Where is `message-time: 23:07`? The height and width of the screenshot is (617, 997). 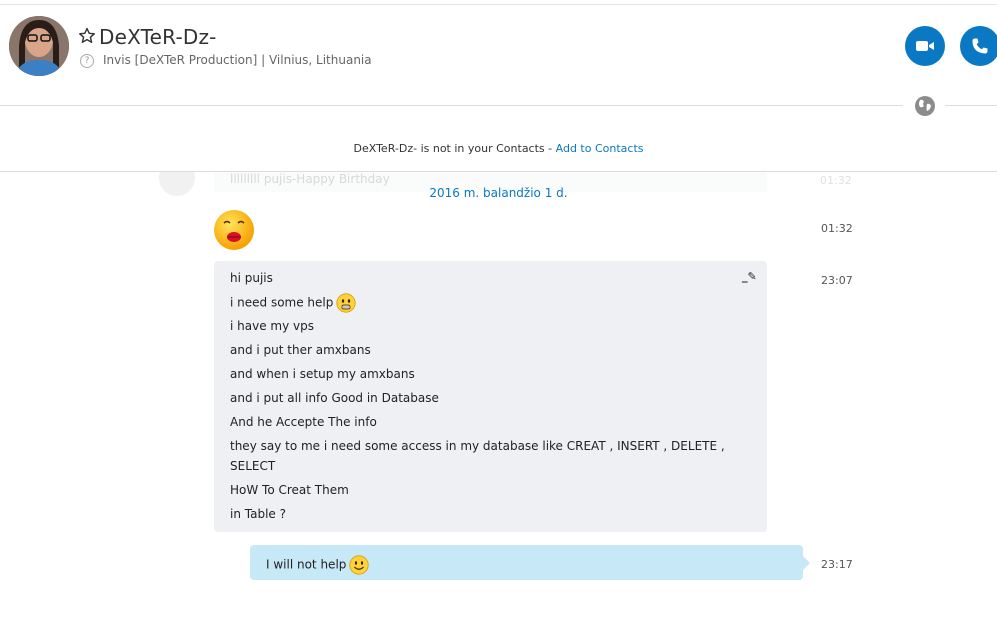 message-time: 23:07 is located at coordinates (837, 280).